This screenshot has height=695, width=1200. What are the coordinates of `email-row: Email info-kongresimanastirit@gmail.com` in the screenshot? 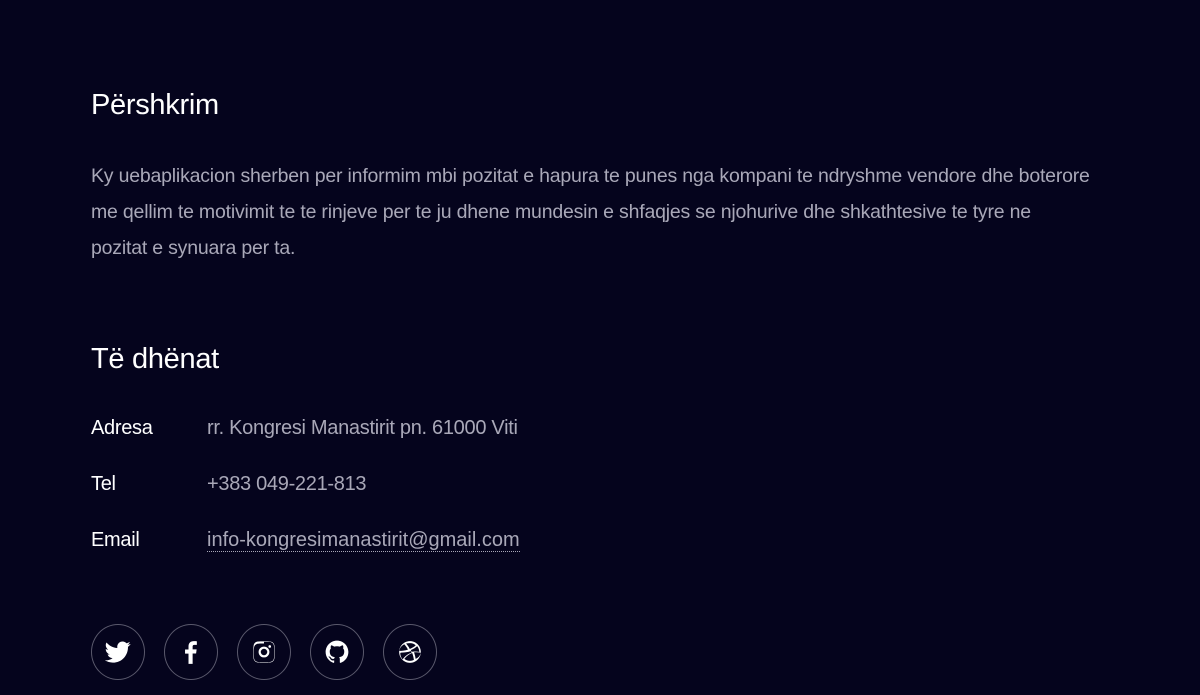 It's located at (305, 540).